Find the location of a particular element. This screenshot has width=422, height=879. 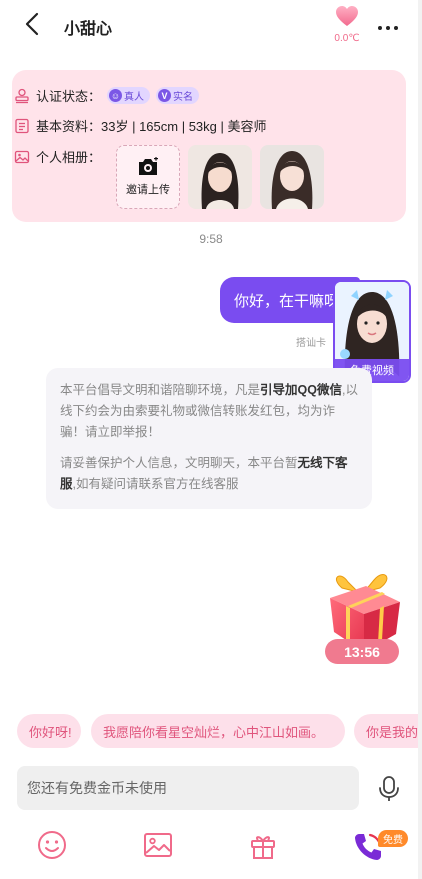

free-badge: 免费 is located at coordinates (393, 838).